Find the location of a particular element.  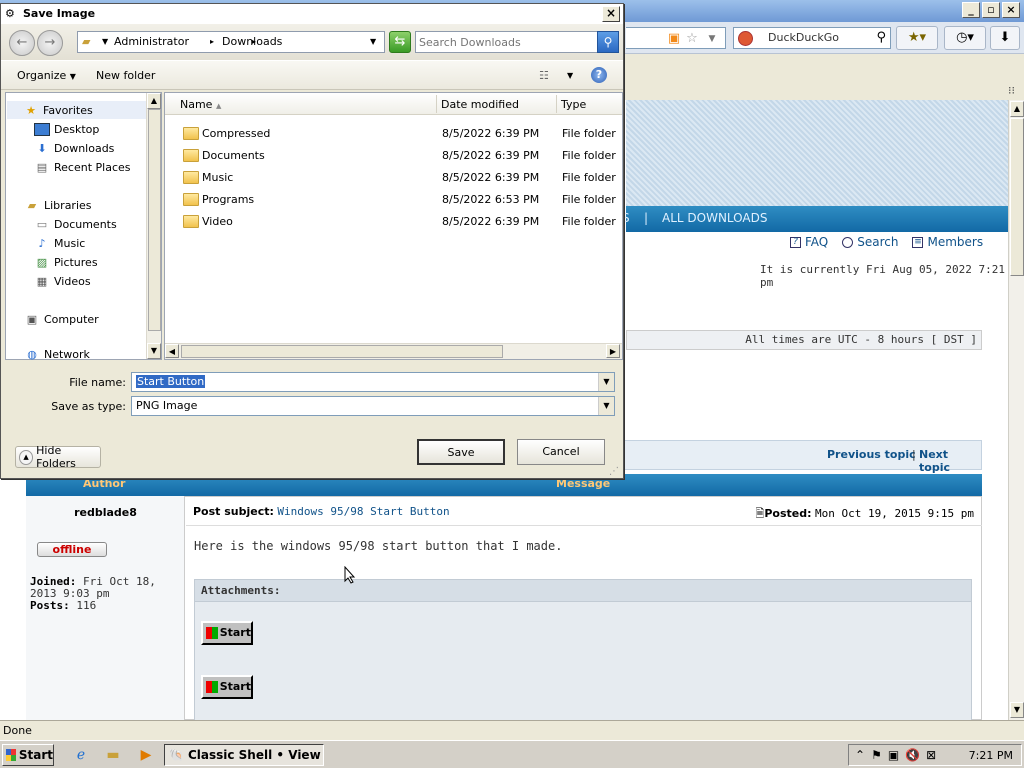

grid-icon: ⁝⁝ is located at coordinates (1014, 90).